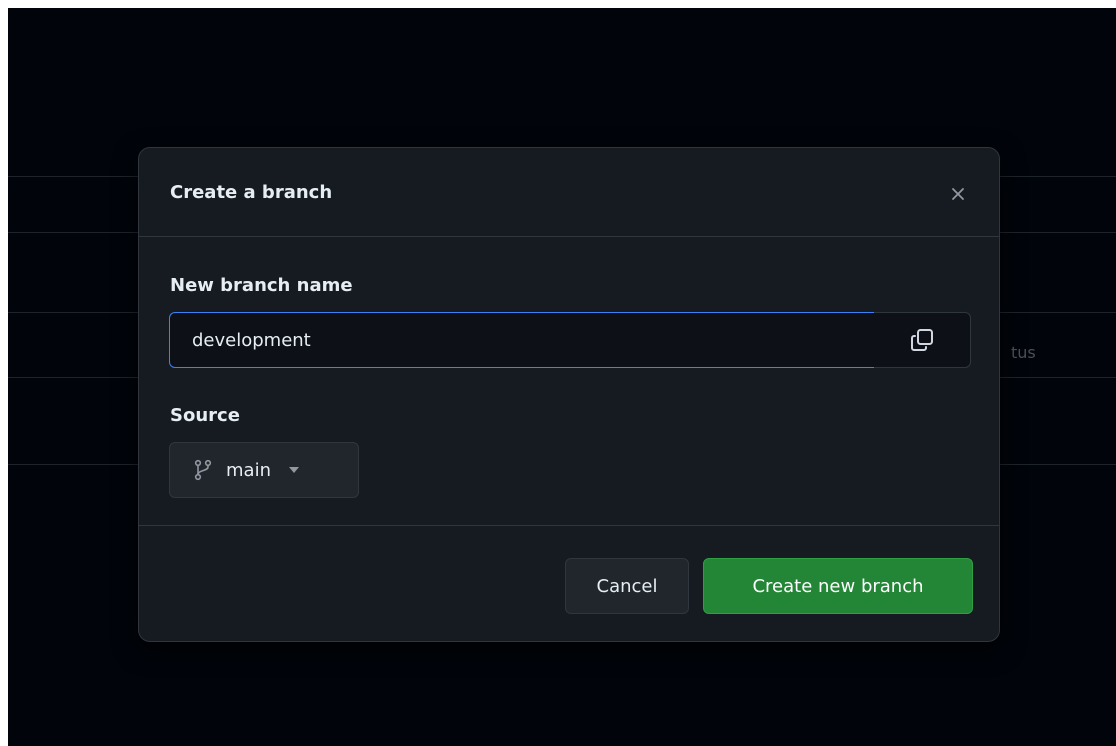 Image resolution: width=1116 pixels, height=746 pixels. I want to click on source-label: Source, so click(205, 415).